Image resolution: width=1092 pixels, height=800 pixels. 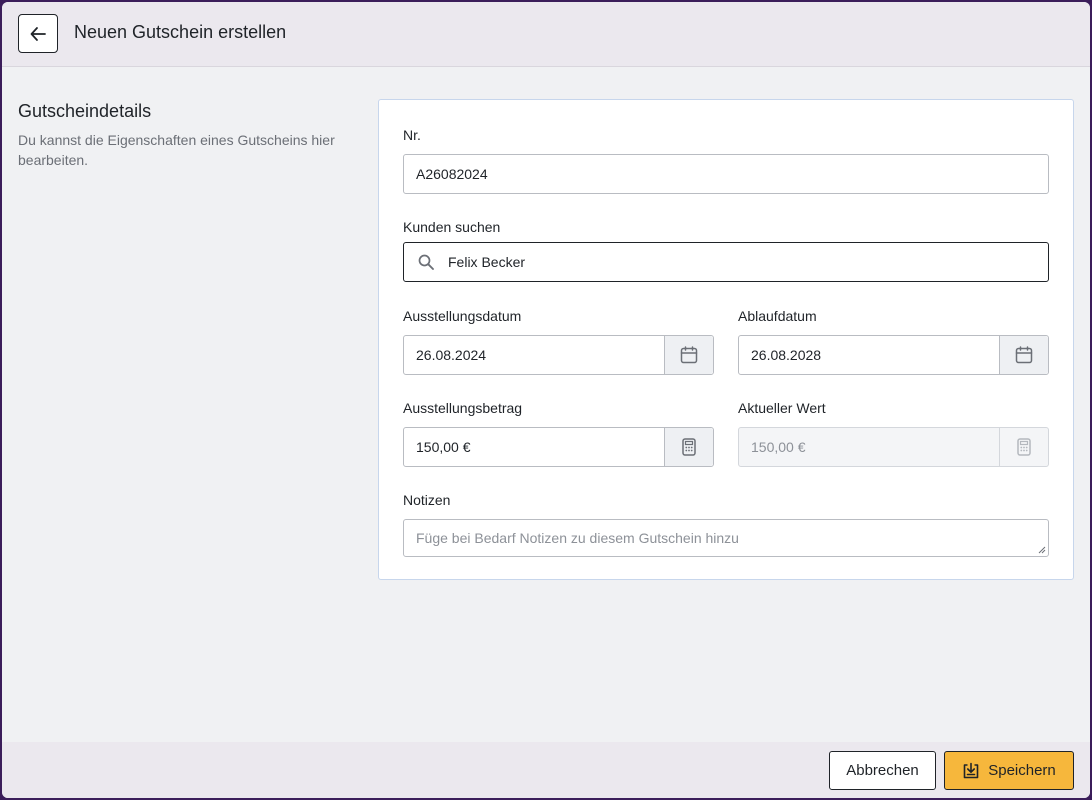 What do you see at coordinates (778, 447) in the screenshot?
I see `current-value-value: 150,00 €` at bounding box center [778, 447].